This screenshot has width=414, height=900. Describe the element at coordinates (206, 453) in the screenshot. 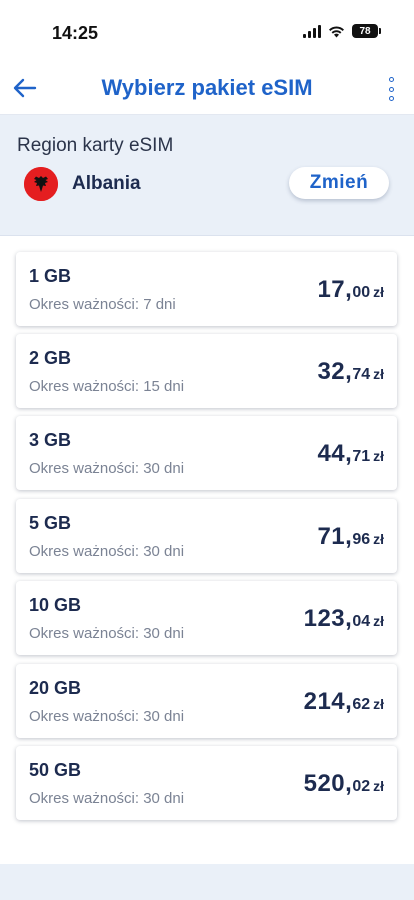

I see `package-card: 3 GB Okres ważności: 30 dni 44,71 zł` at that location.